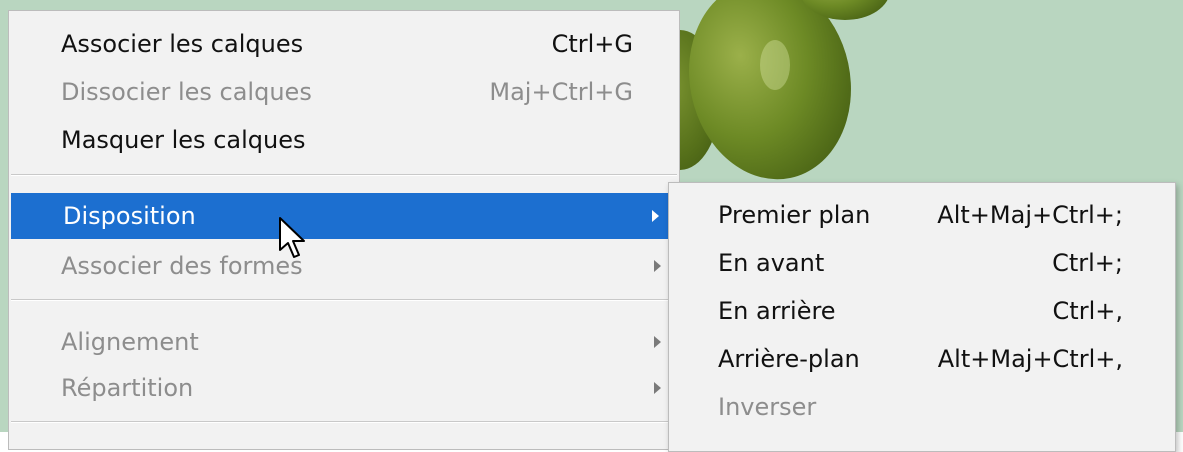 The image size is (1183, 452). Describe the element at coordinates (344, 388) in the screenshot. I see `menu-item-repartition: Répartition` at that location.